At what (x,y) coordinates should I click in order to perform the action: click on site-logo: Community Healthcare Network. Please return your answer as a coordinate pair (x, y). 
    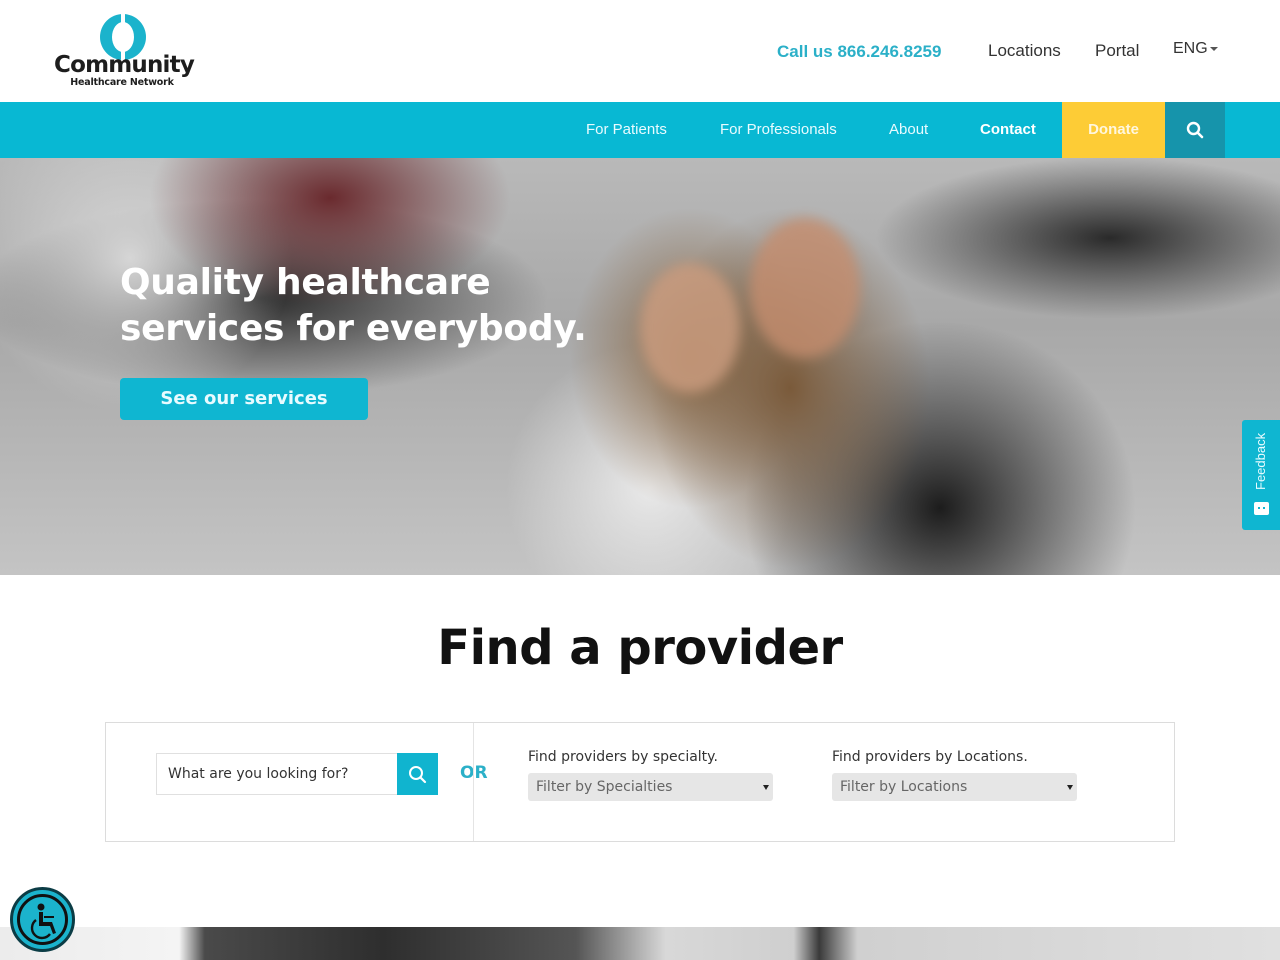
    Looking at the image, I should click on (124, 52).